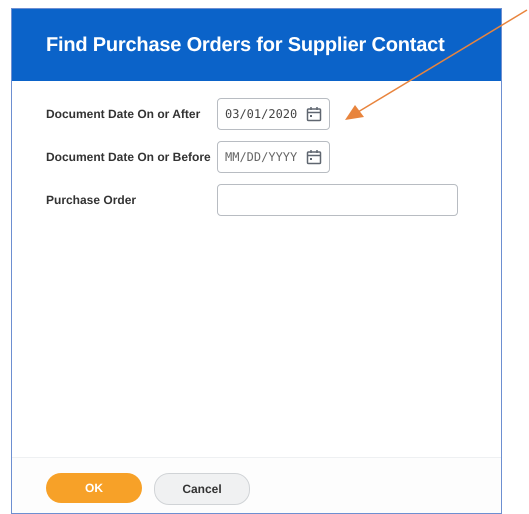 The height and width of the screenshot is (514, 529). What do you see at coordinates (337, 200) in the screenshot?
I see `input-field` at bounding box center [337, 200].